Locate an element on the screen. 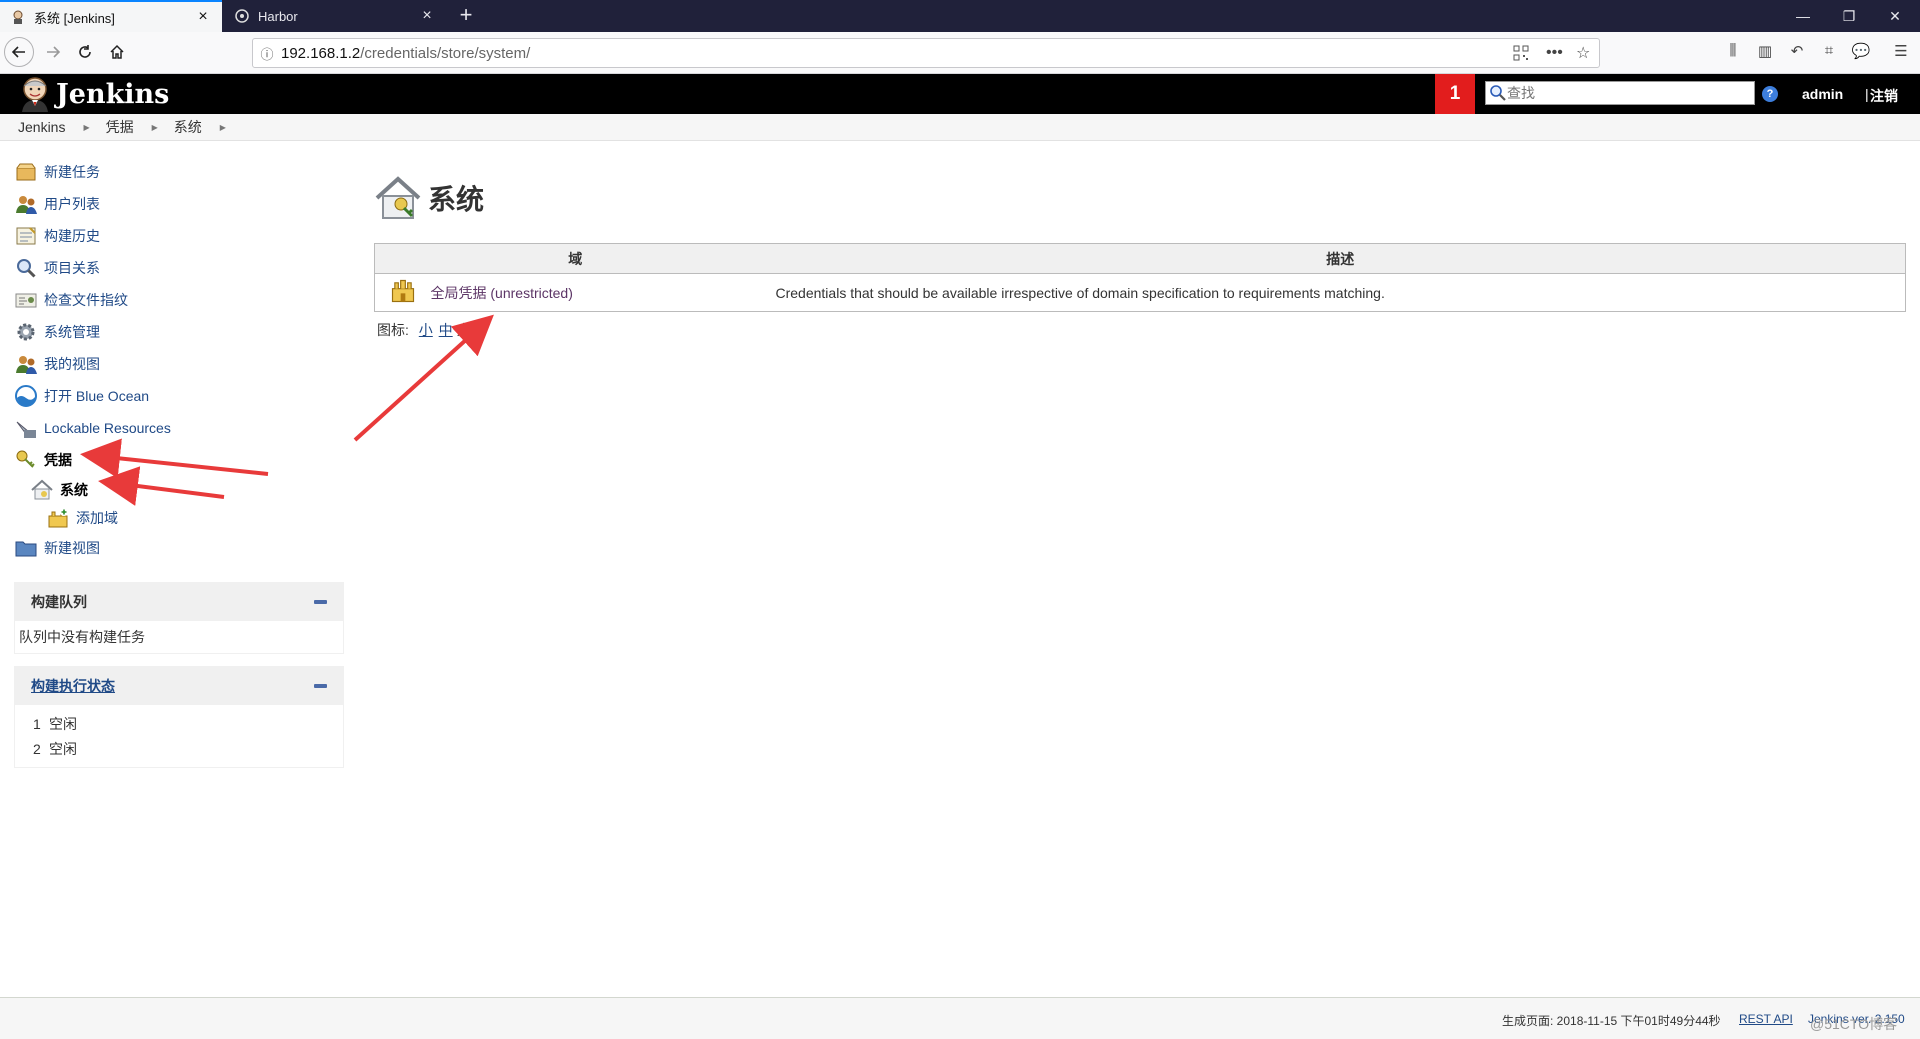 The width and height of the screenshot is (1920, 1039). domain-icon is located at coordinates (402, 291).